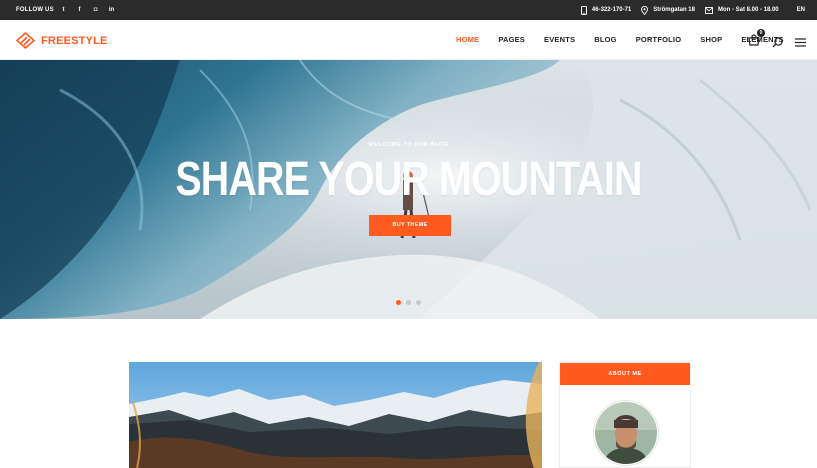 This screenshot has width=817, height=468. What do you see at coordinates (408, 145) in the screenshot?
I see `hero-subtitle: WELCOME TO OUR BLOG` at bounding box center [408, 145].